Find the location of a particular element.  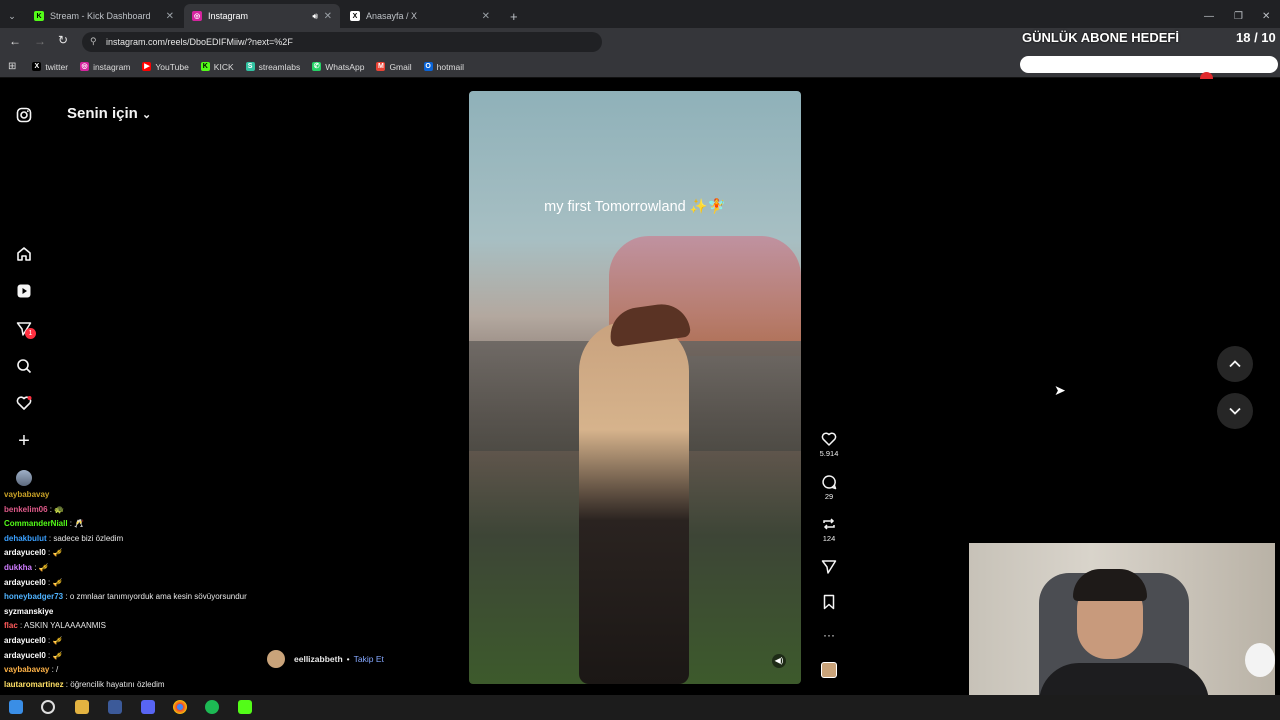

send-icon is located at coordinates (829, 567).